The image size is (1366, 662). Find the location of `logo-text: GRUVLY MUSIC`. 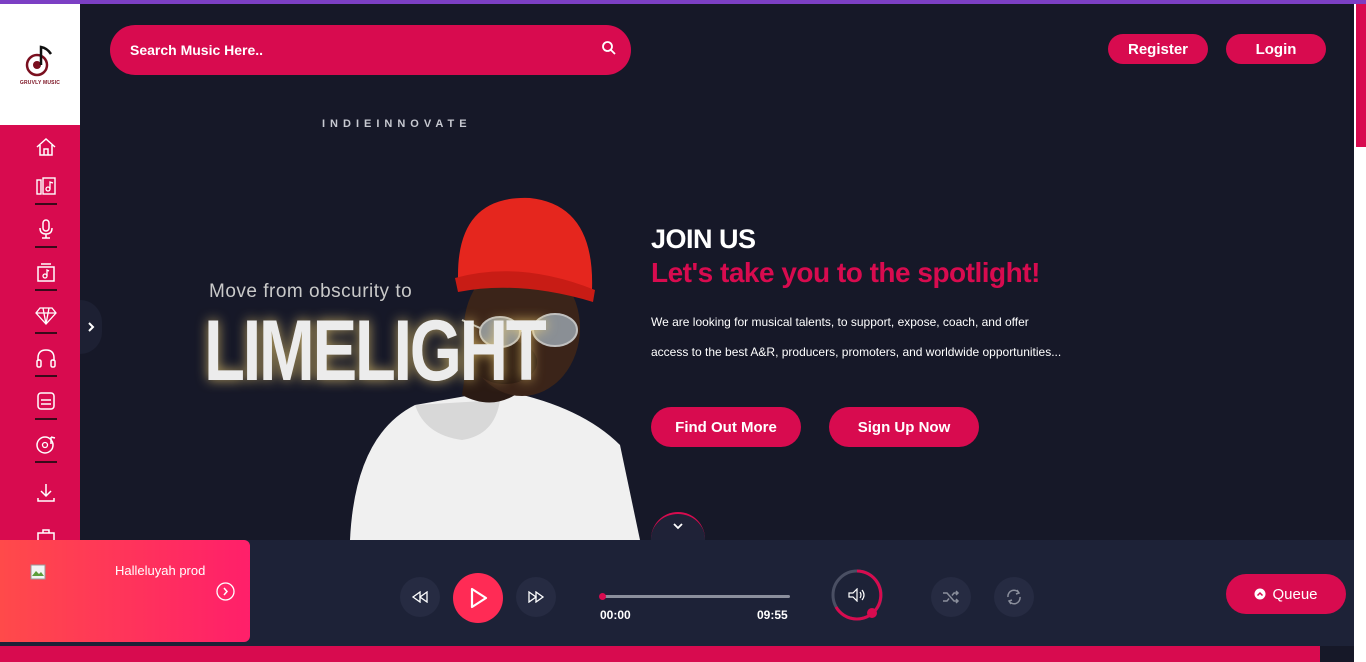

logo-text: GRUVLY MUSIC is located at coordinates (40, 82).